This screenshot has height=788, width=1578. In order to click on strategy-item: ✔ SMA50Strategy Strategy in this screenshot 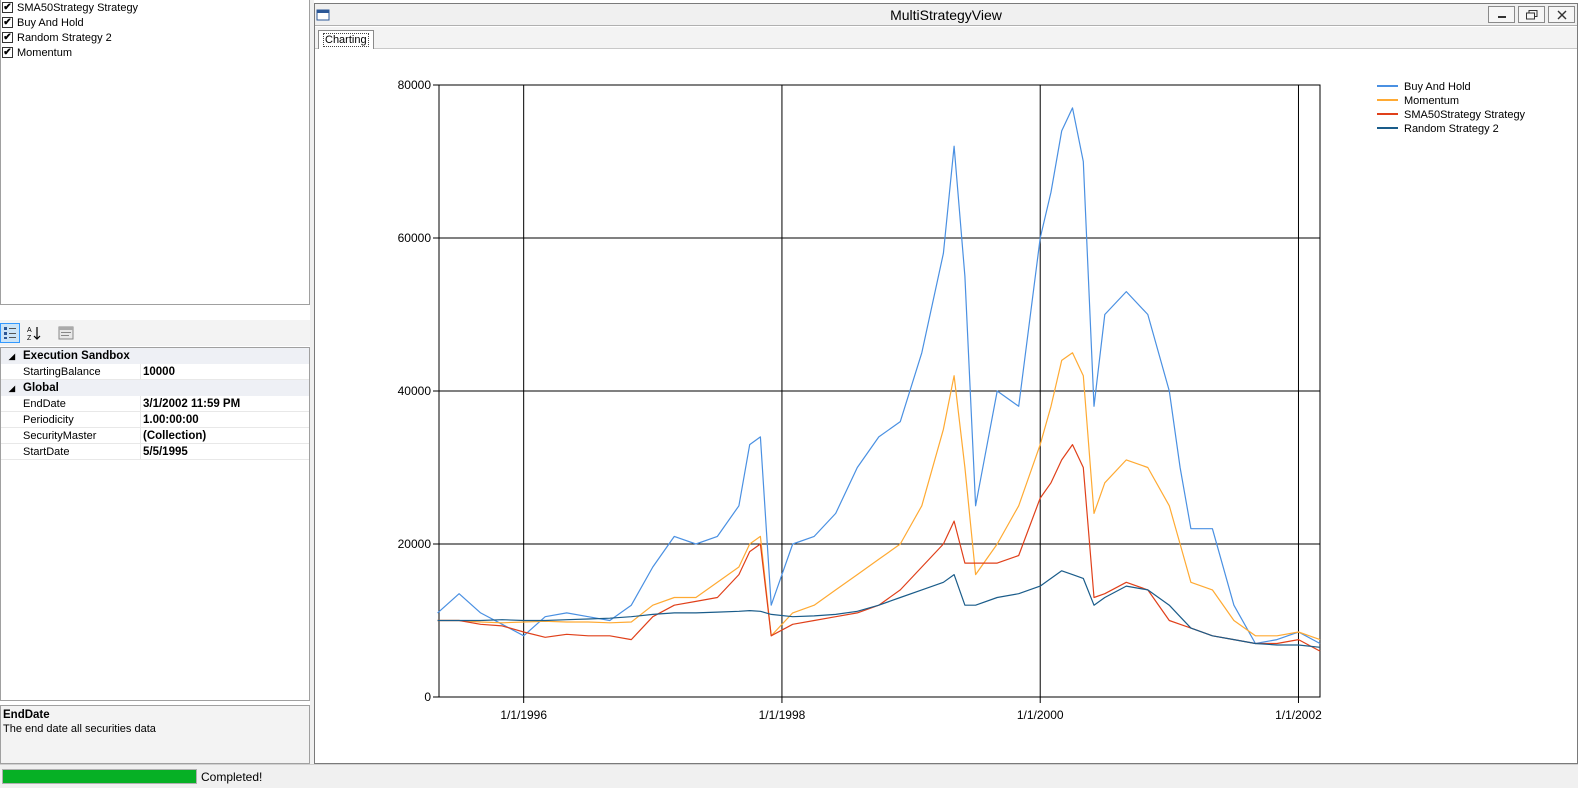, I will do `click(155, 7)`.